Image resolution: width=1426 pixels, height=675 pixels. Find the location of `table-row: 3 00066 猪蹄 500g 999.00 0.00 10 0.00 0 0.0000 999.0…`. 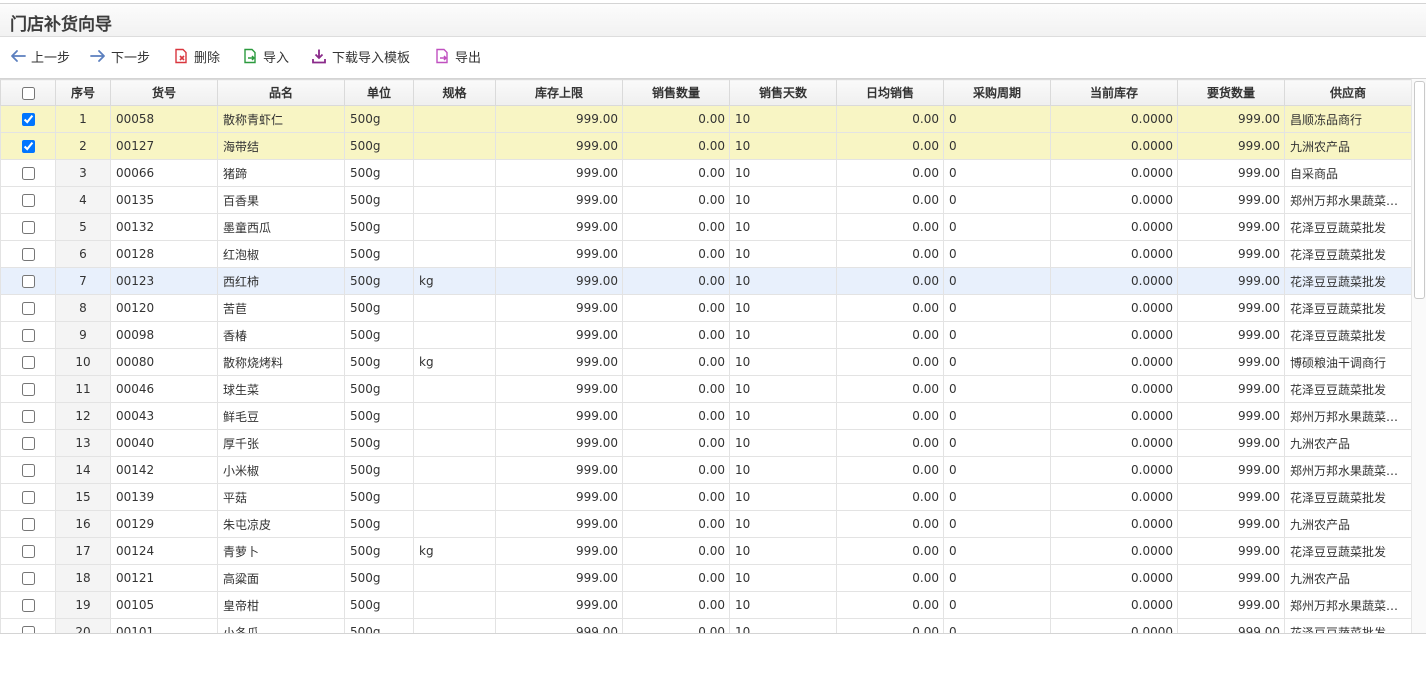

table-row: 3 00066 猪蹄 500g 999.00 0.00 10 0.00 0 0.0000 999.0… is located at coordinates (706, 173).